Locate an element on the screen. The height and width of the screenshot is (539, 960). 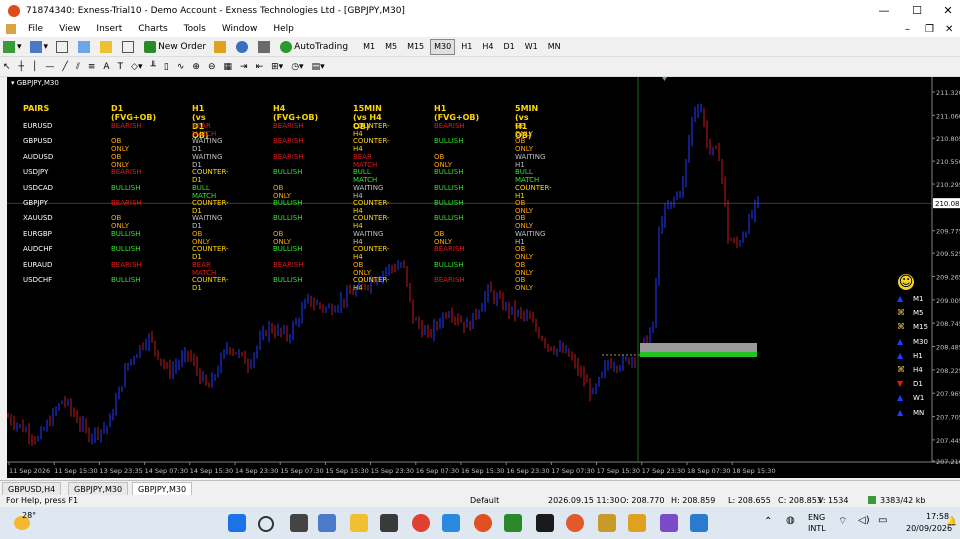
app-icon-red is located at coordinates (483, 523).